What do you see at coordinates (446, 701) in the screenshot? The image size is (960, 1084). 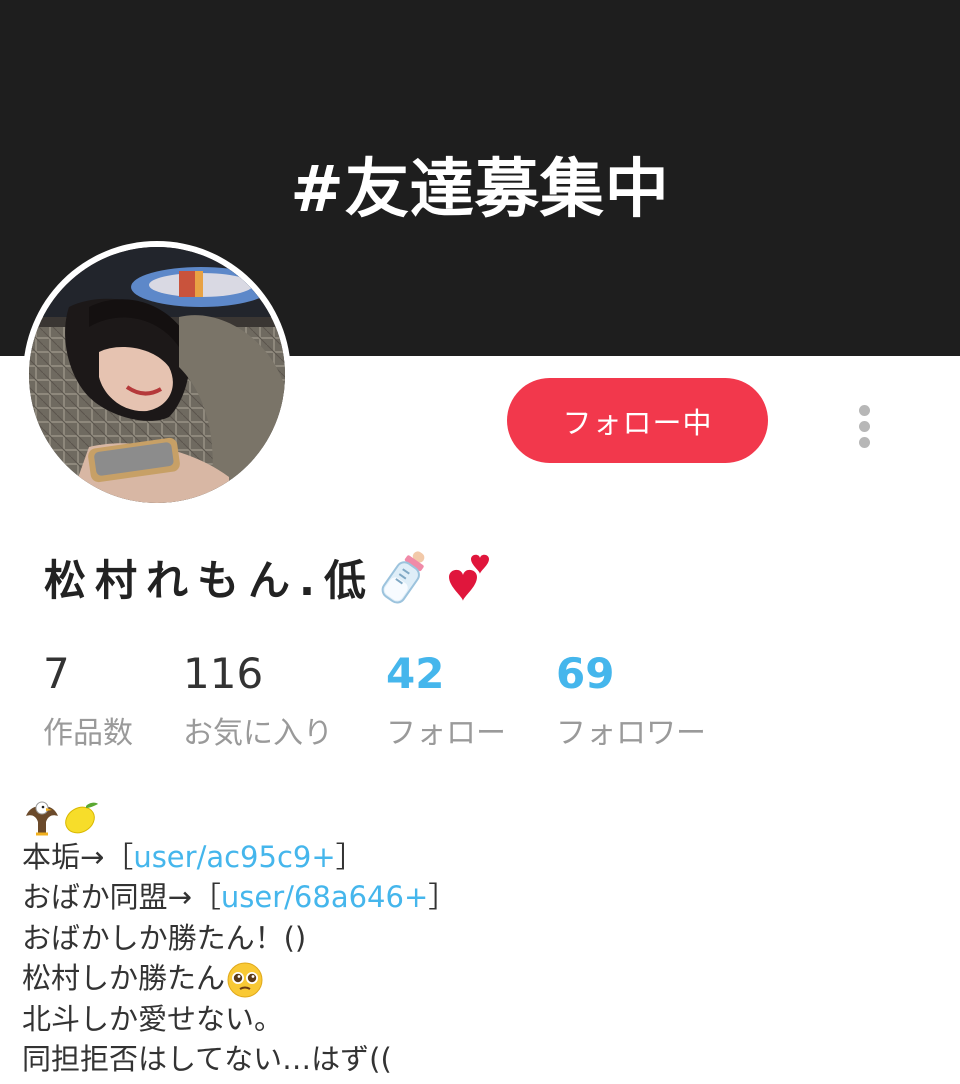 I see `stat-following: 42 フォロー` at bounding box center [446, 701].